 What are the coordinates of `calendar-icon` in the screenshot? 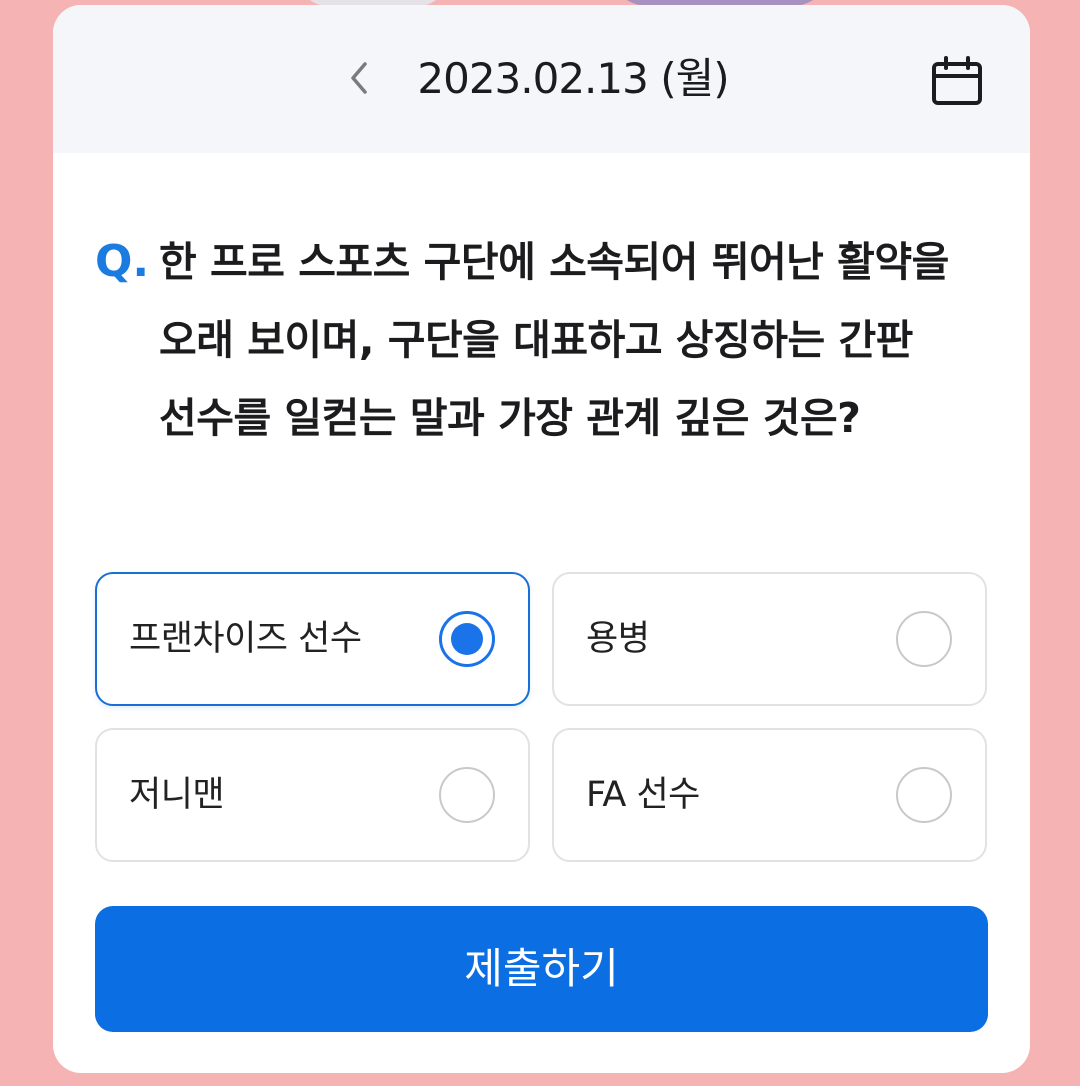 It's located at (957, 80).